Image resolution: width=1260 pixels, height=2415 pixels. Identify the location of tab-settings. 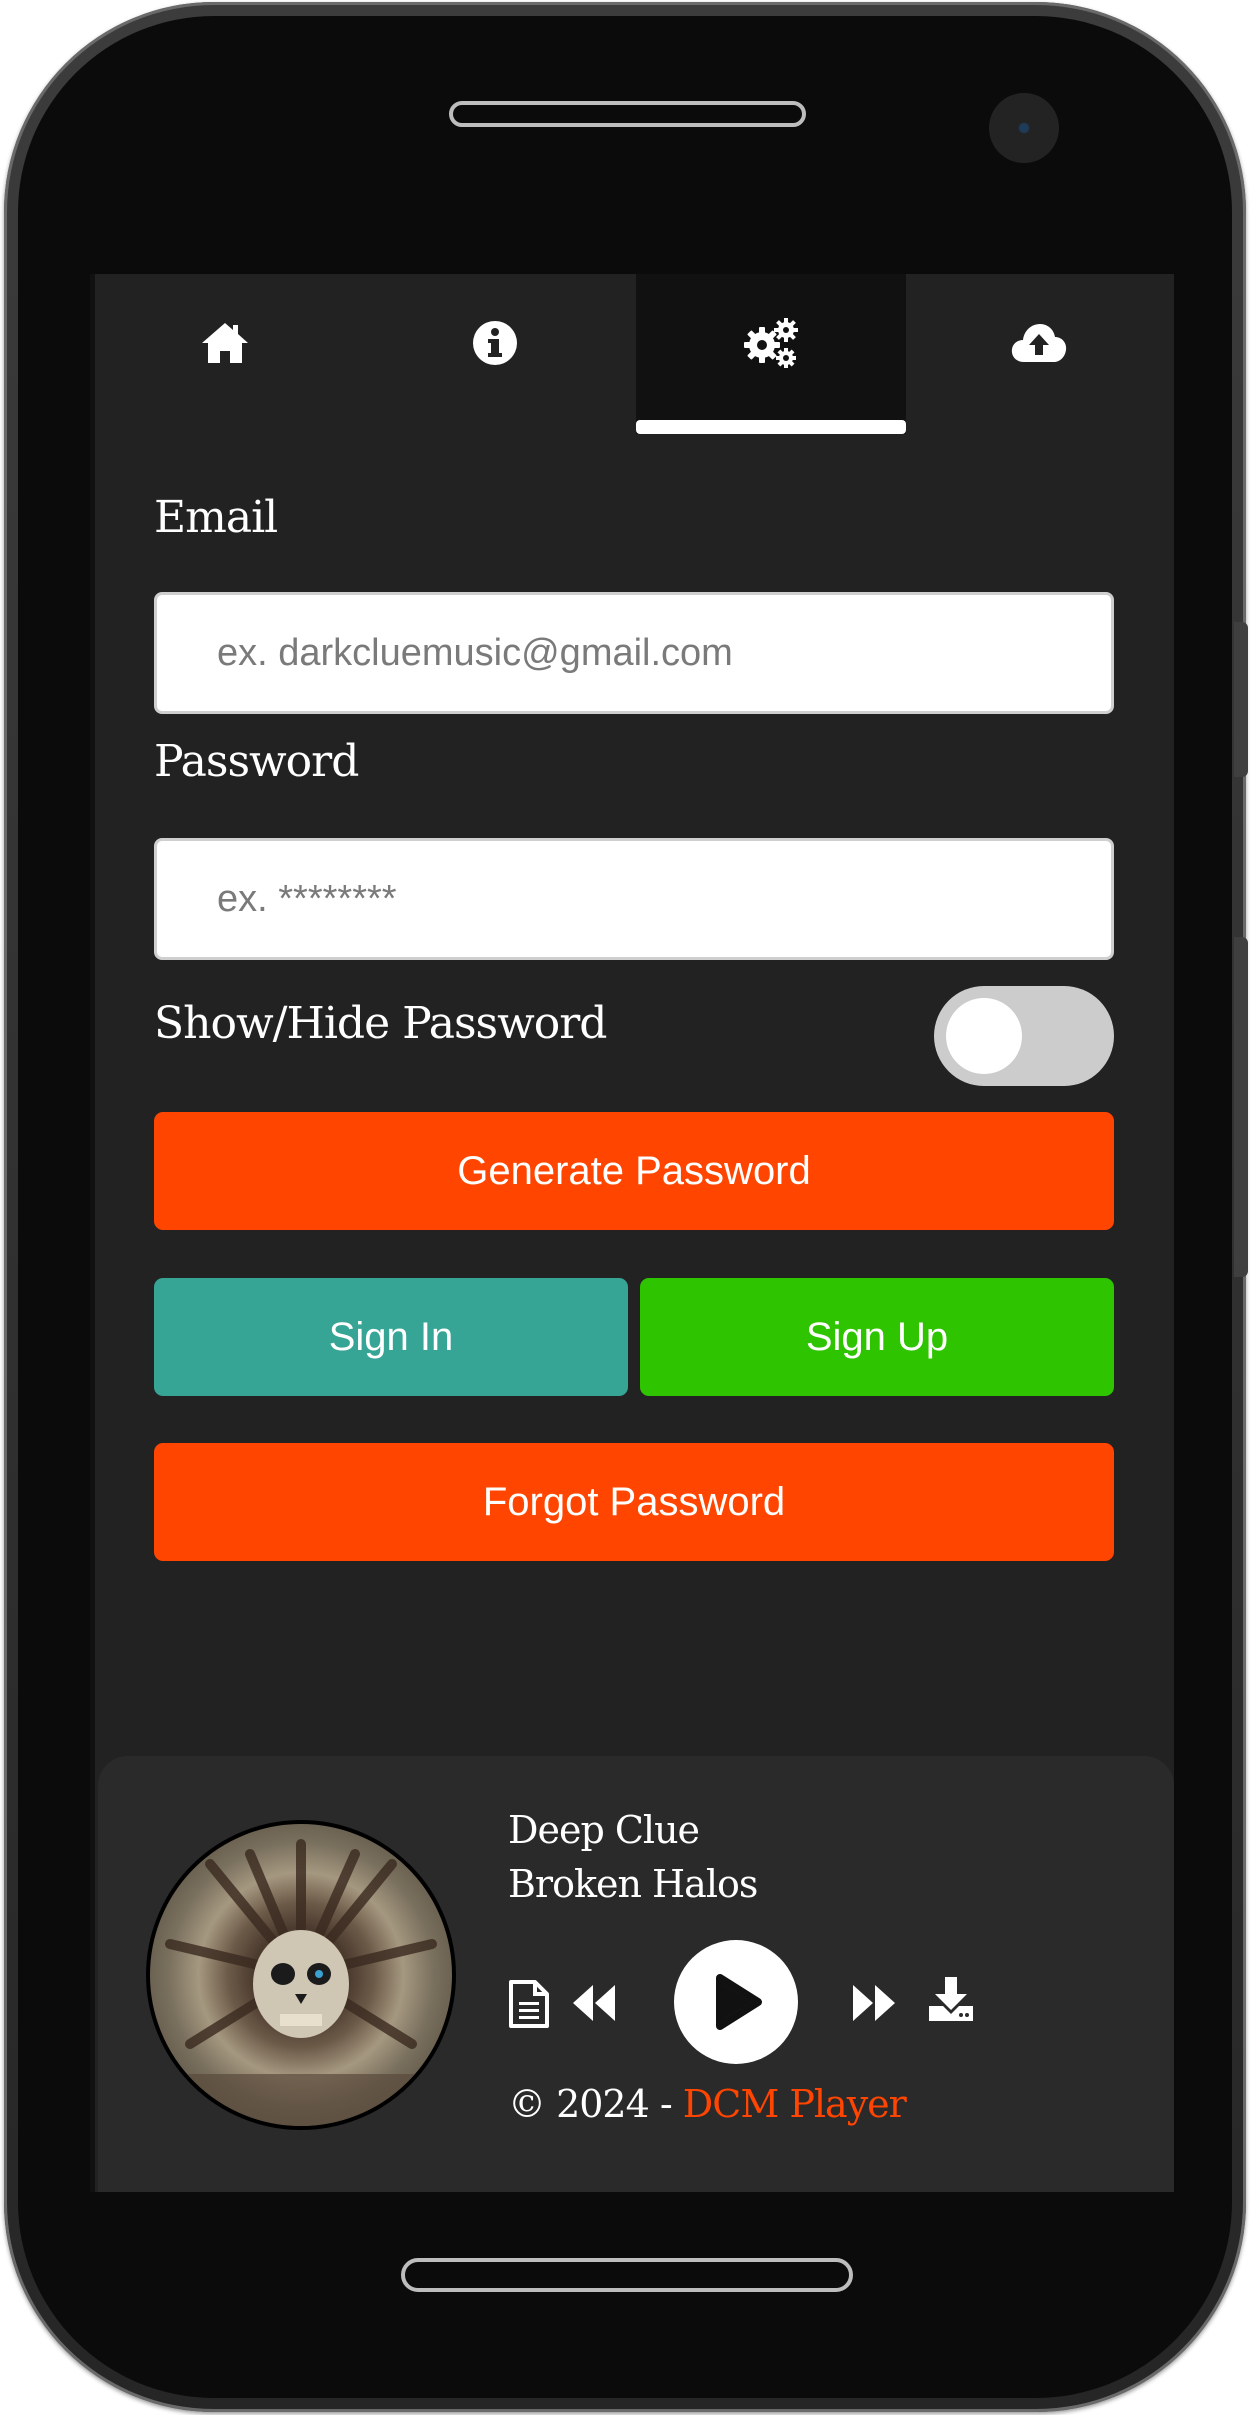
(771, 354).